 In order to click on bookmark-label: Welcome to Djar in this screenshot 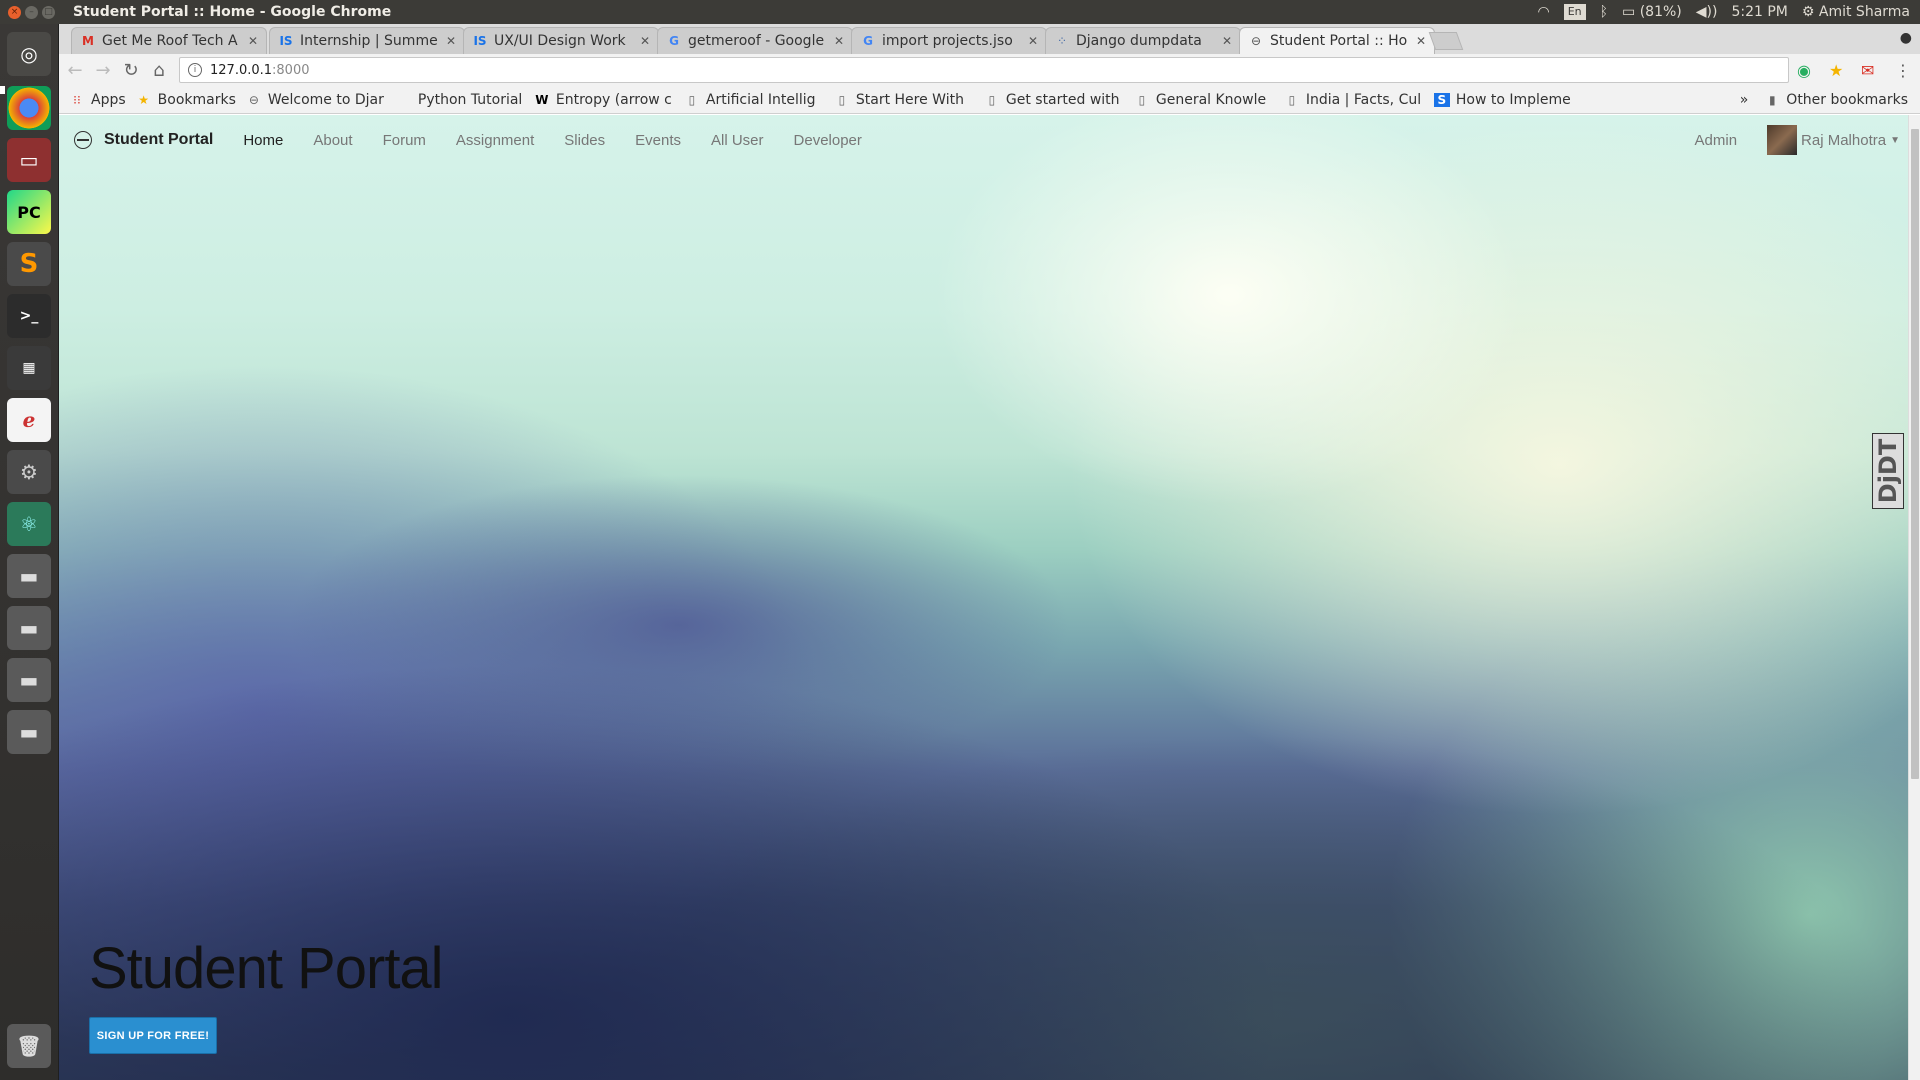, I will do `click(325, 99)`.